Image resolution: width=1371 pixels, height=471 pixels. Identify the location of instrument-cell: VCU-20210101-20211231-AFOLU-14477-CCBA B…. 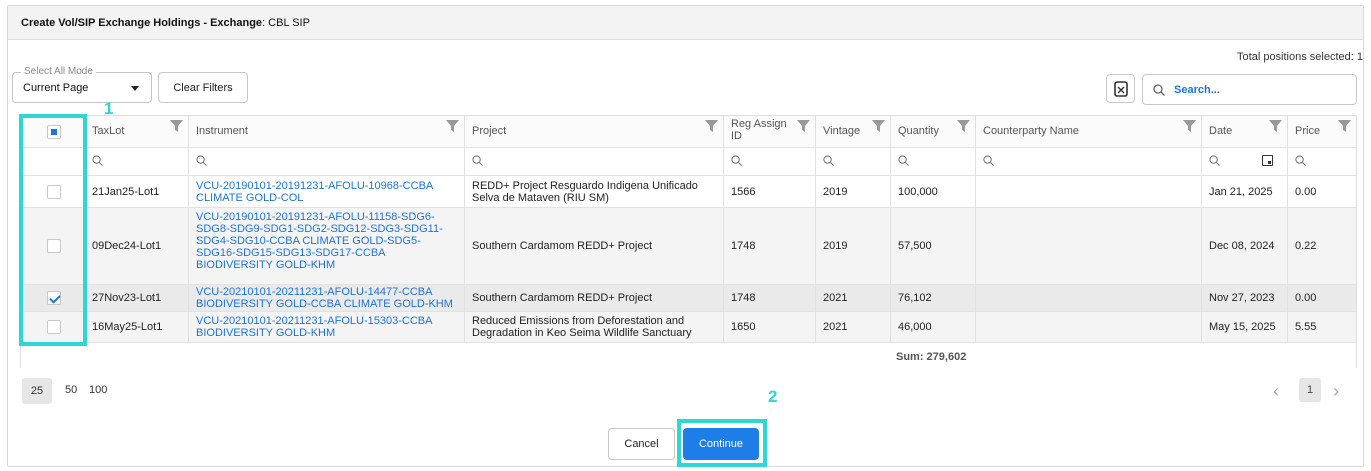
(327, 298).